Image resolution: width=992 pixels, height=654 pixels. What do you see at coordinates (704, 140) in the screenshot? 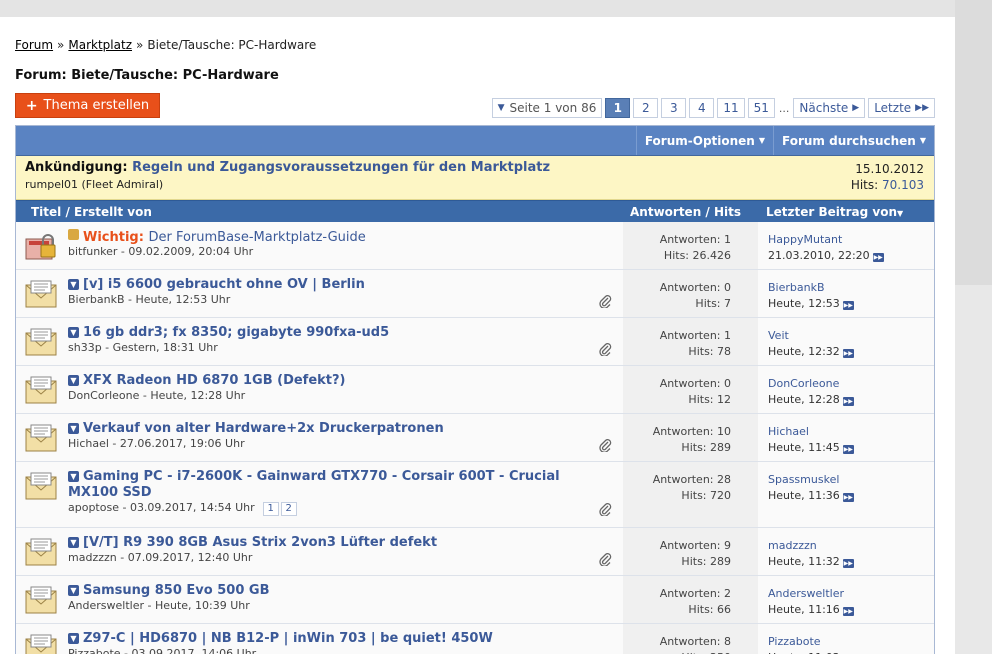
I see `forum-options-menu: Forum-Optionen ▼` at bounding box center [704, 140].